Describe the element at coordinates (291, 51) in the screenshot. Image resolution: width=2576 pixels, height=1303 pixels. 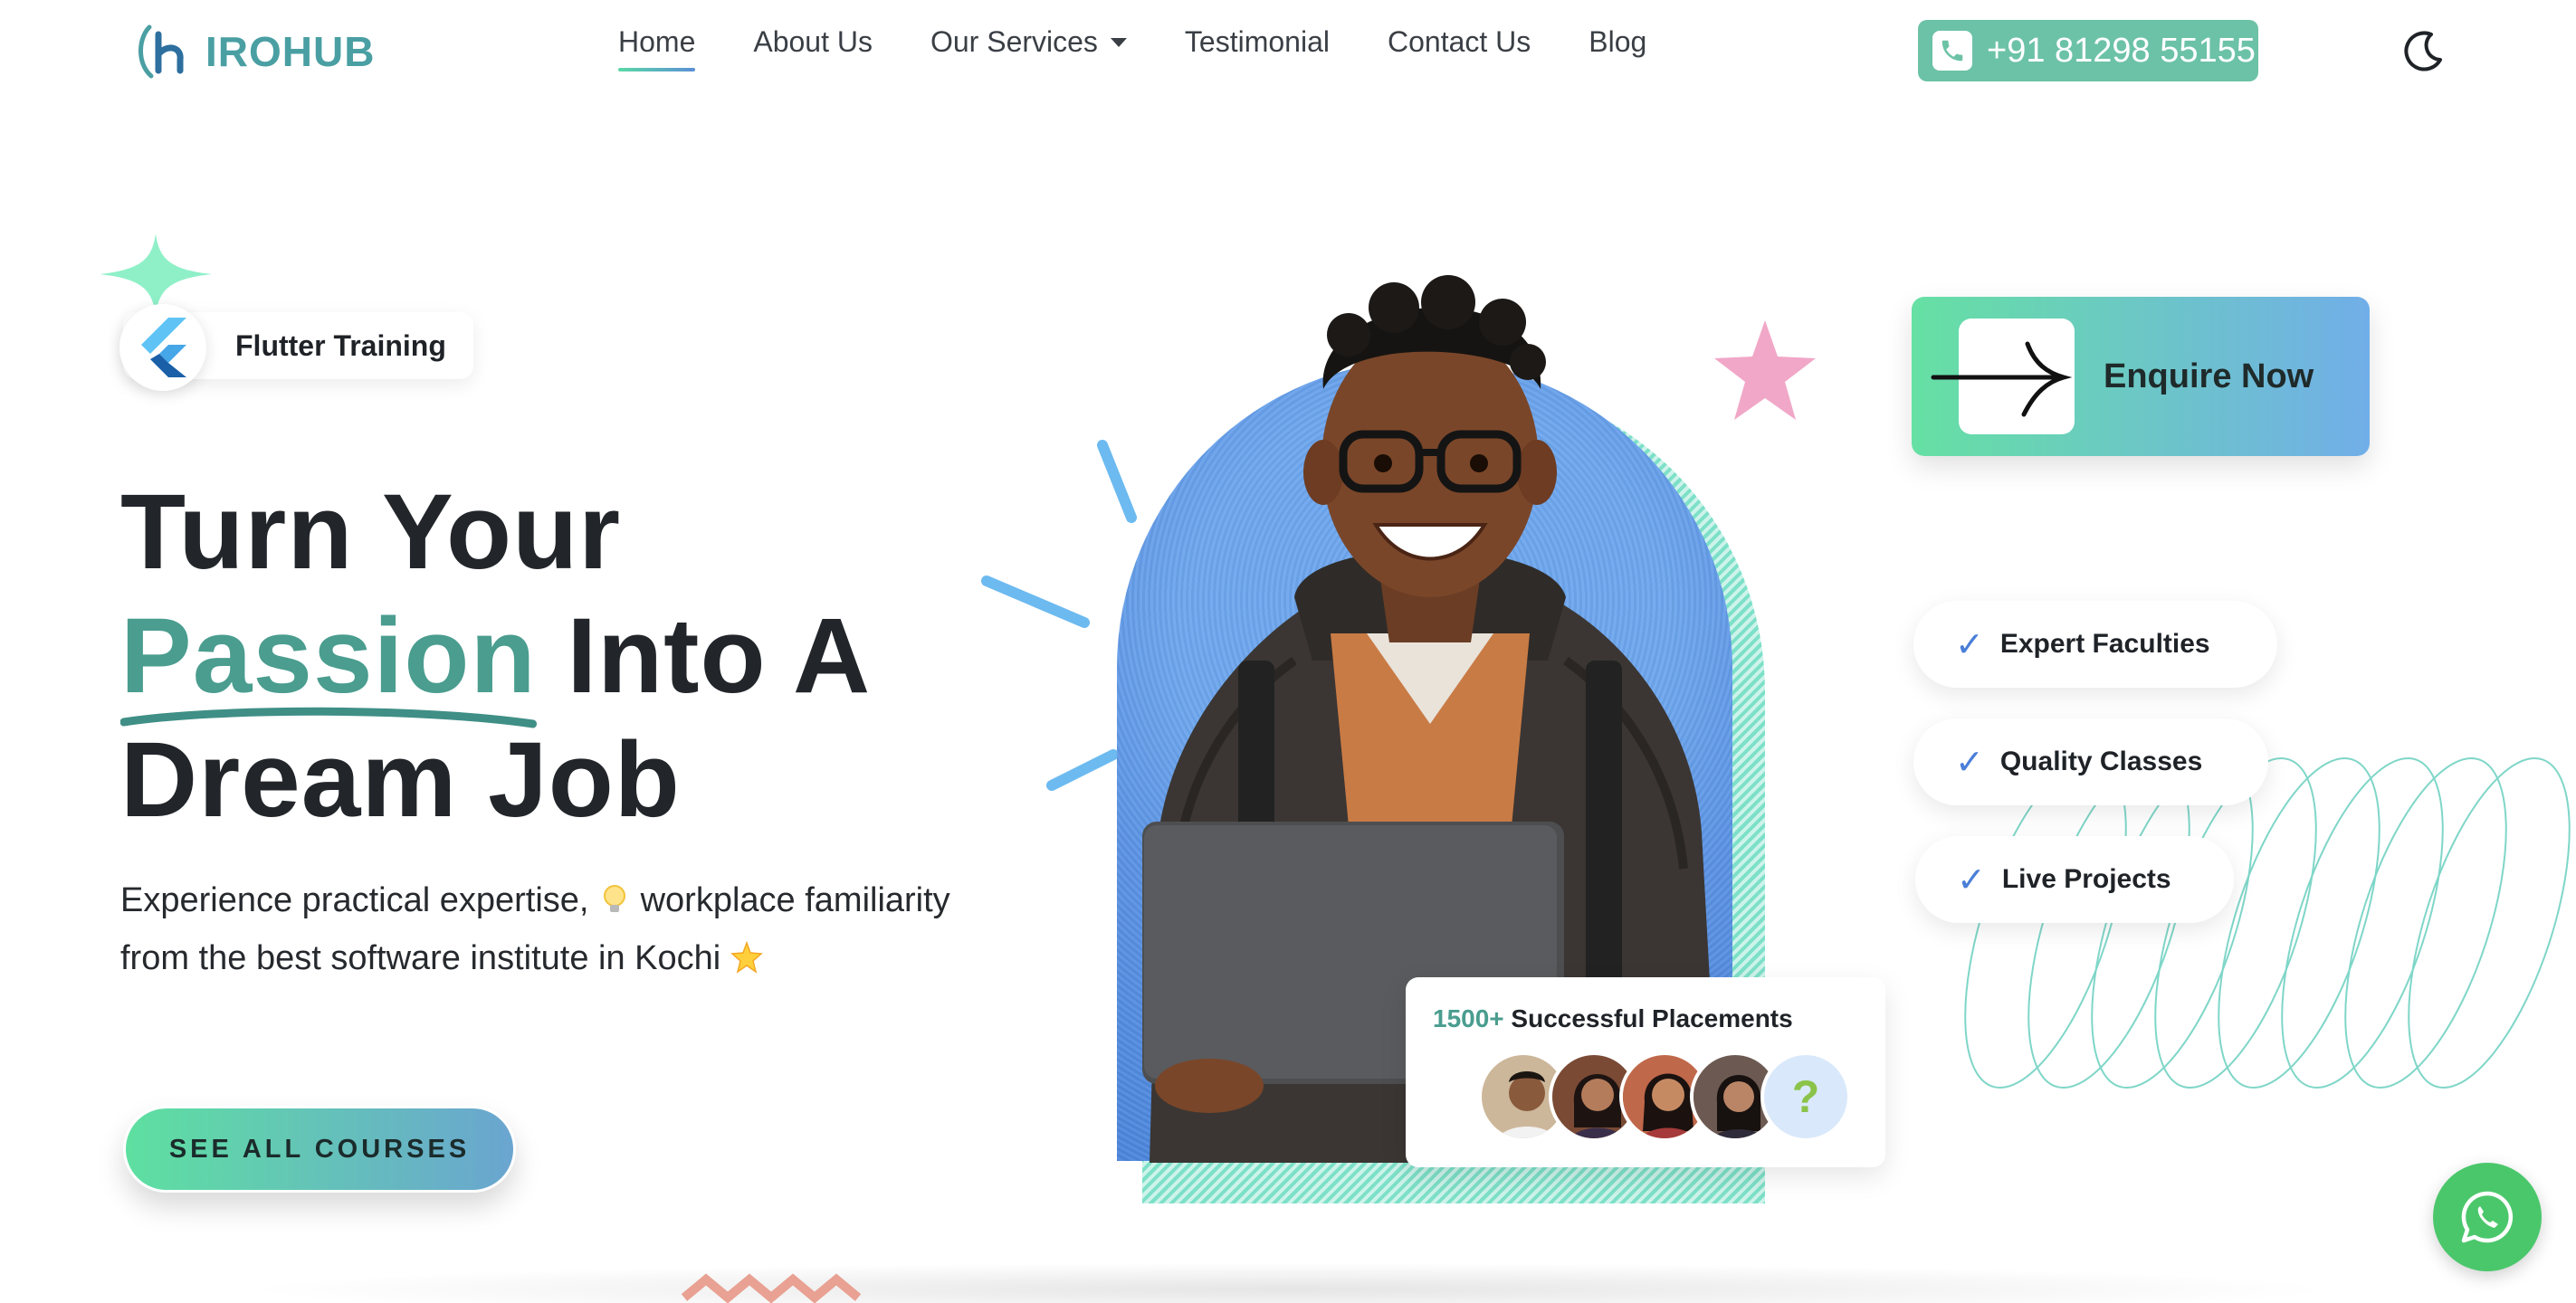
I see `logo-text: IROHUB` at that location.